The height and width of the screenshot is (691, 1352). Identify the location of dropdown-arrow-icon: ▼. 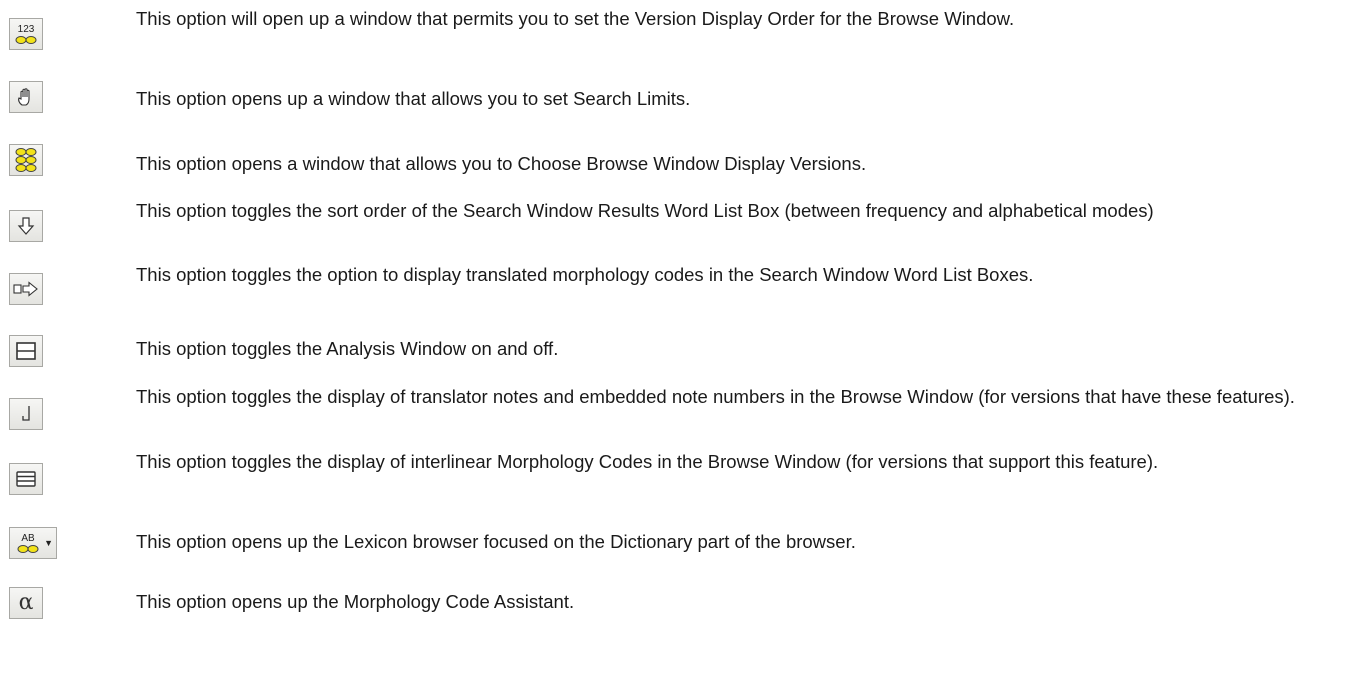
(48, 543).